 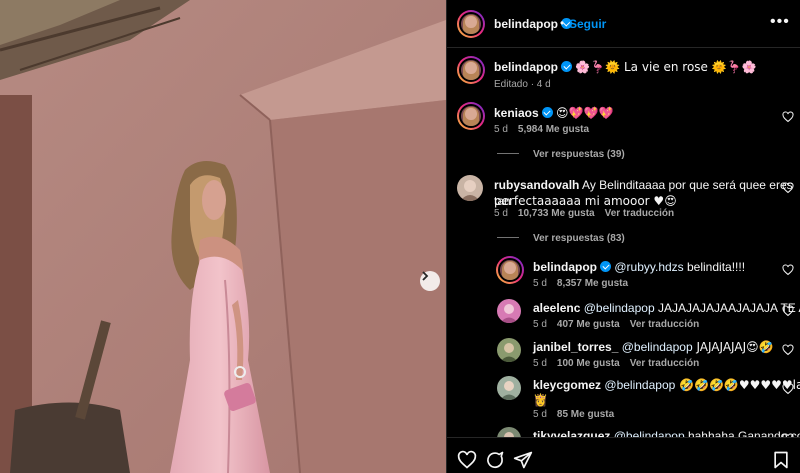 What do you see at coordinates (536, 185) in the screenshot?
I see `comment-username: rubysandovalh` at bounding box center [536, 185].